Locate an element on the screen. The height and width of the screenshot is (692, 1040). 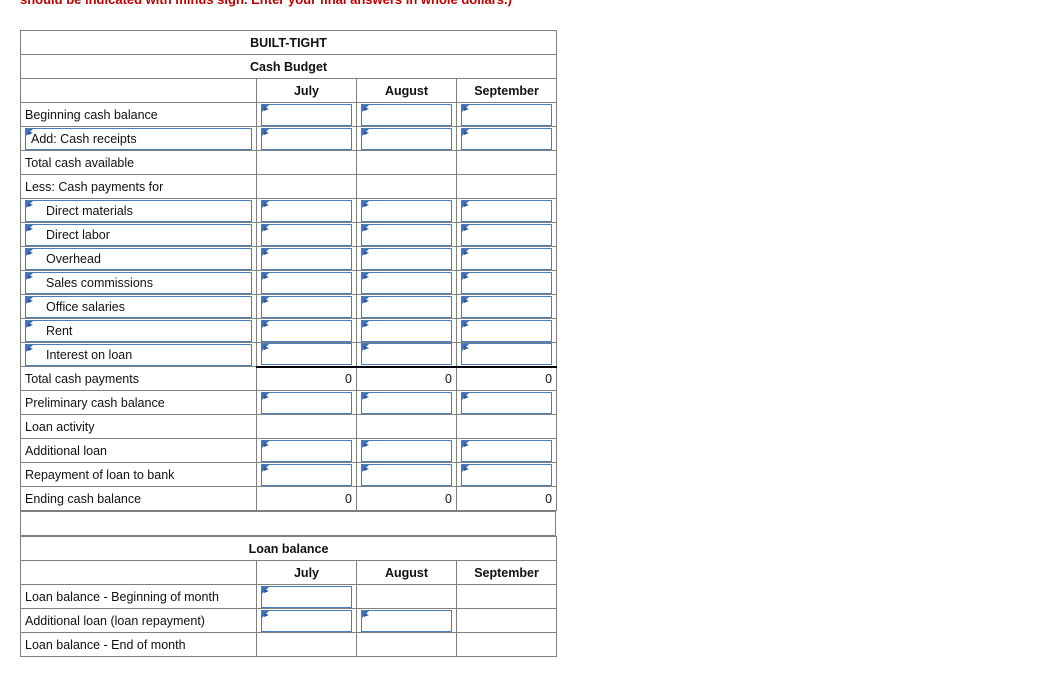
row-label-select-value: Rent is located at coordinates (138, 330).